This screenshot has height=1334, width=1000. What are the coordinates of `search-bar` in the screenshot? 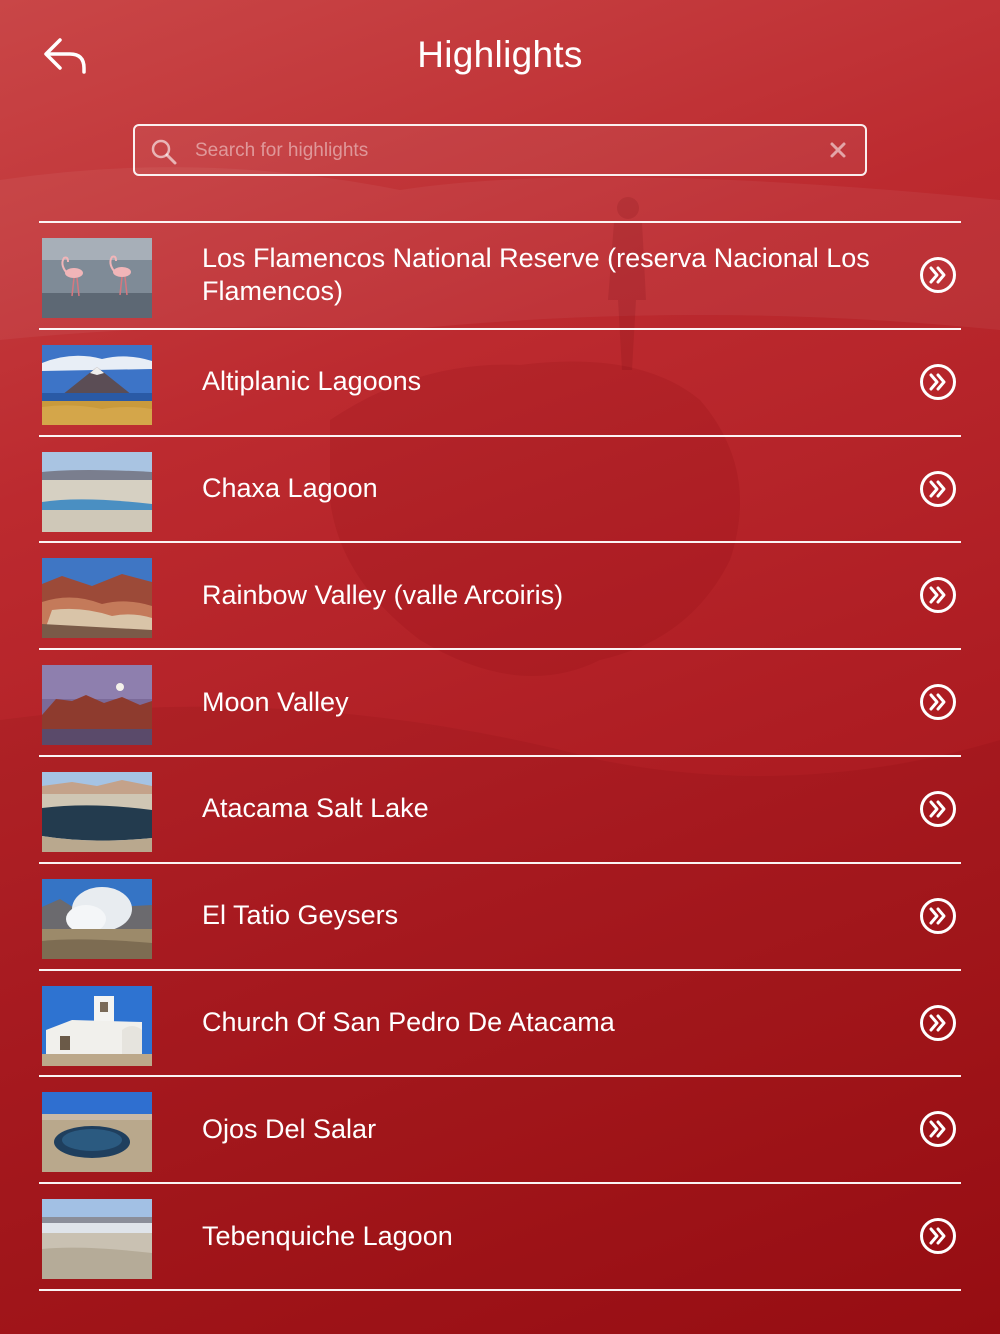 It's located at (500, 150).